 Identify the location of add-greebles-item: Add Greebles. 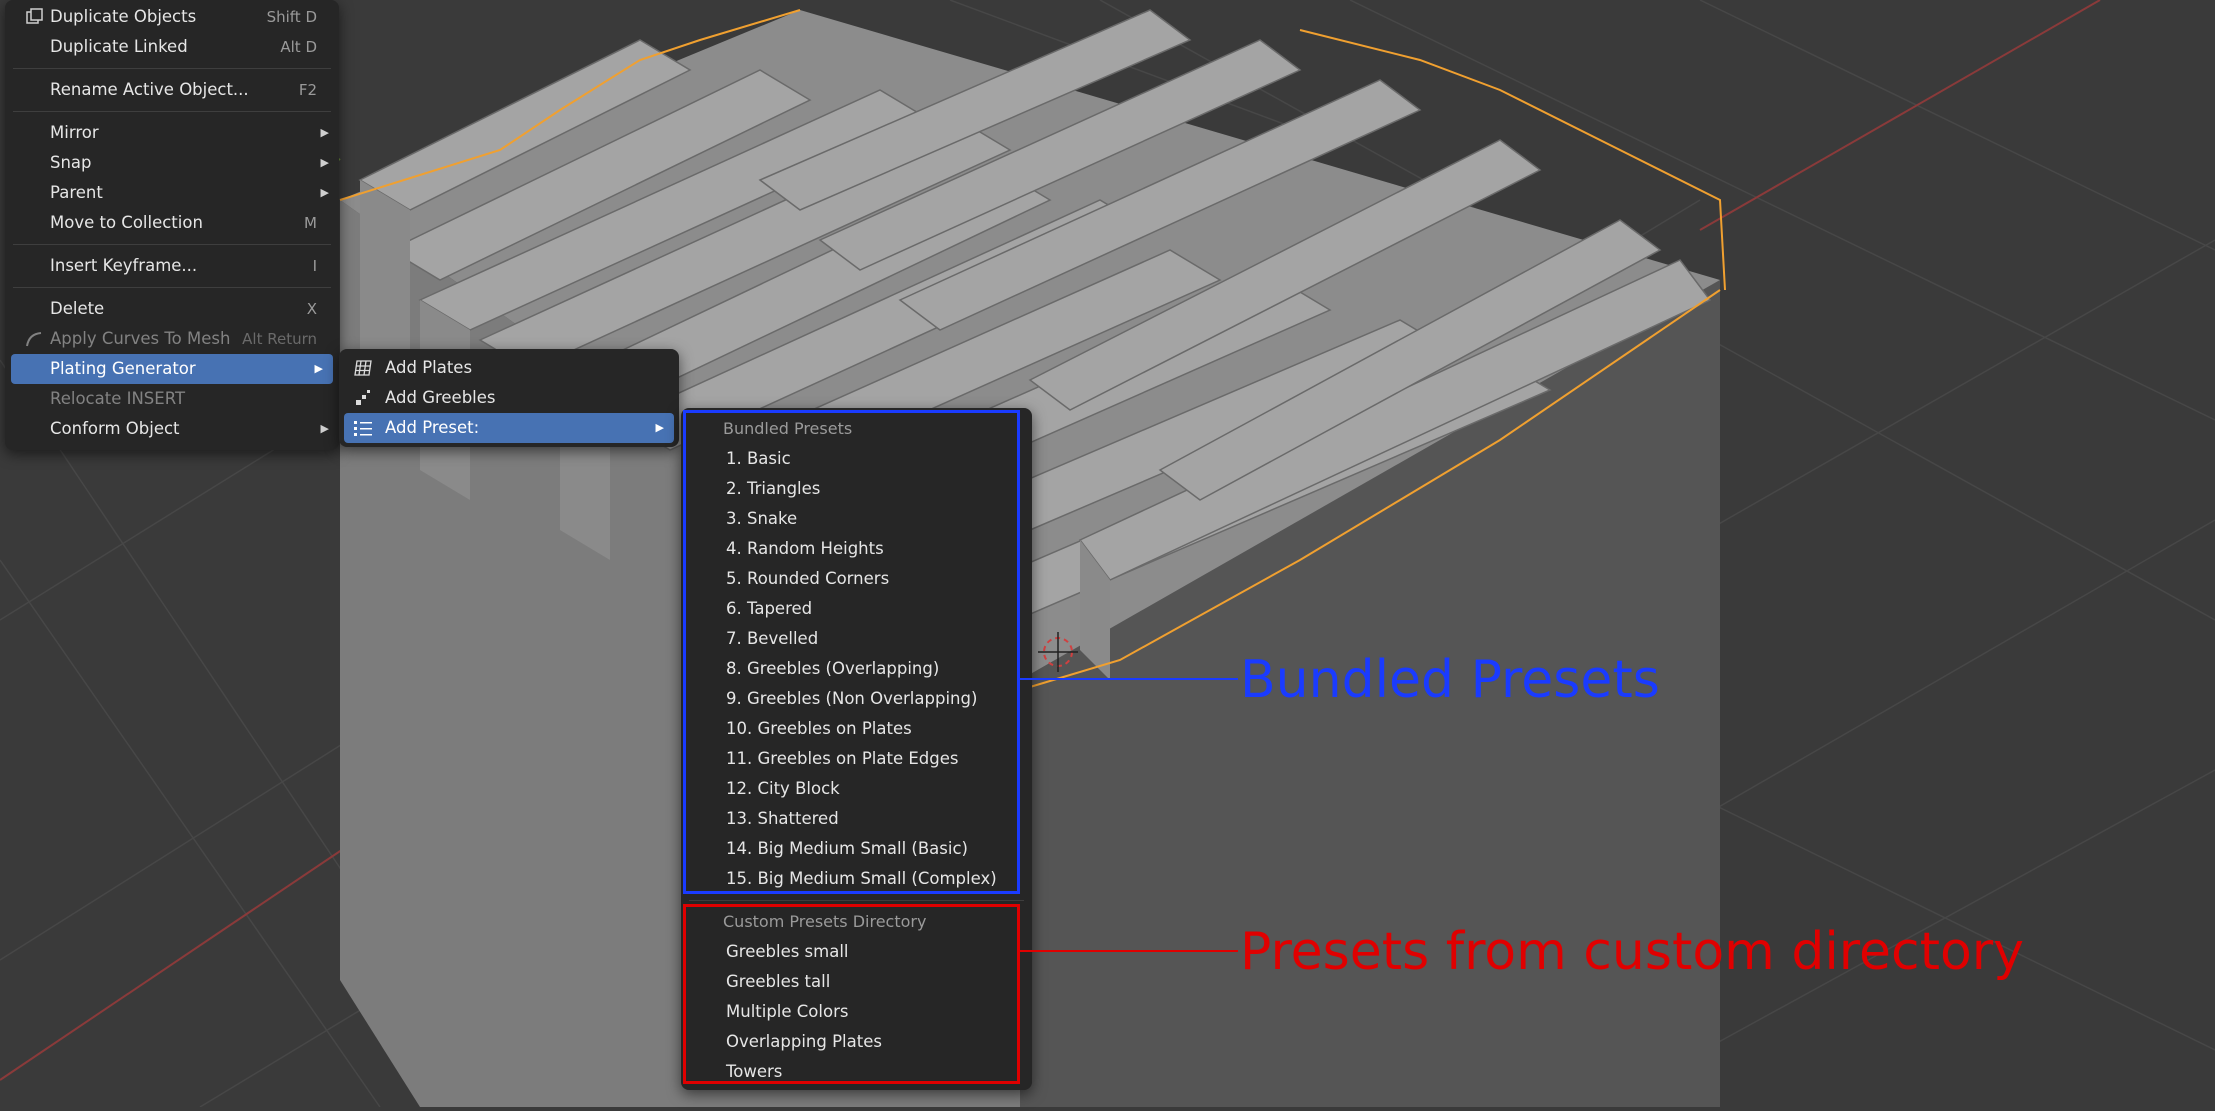
(509, 398).